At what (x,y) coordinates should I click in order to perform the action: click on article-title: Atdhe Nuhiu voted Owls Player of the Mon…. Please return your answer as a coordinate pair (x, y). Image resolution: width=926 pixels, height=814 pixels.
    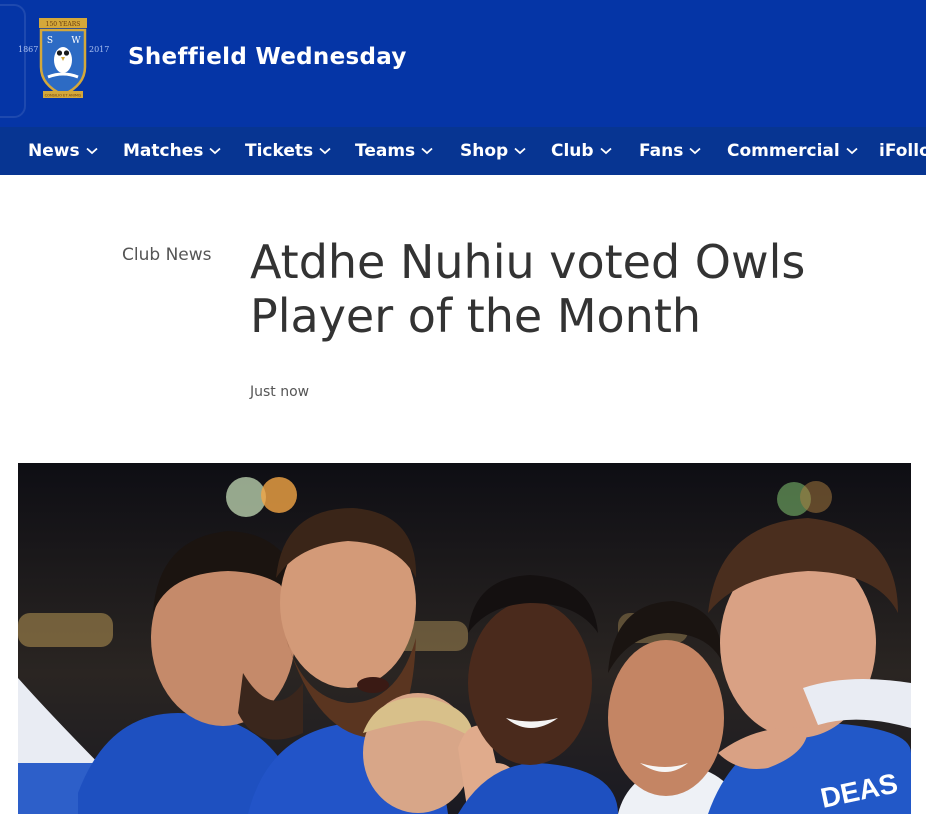
    Looking at the image, I should click on (560, 289).